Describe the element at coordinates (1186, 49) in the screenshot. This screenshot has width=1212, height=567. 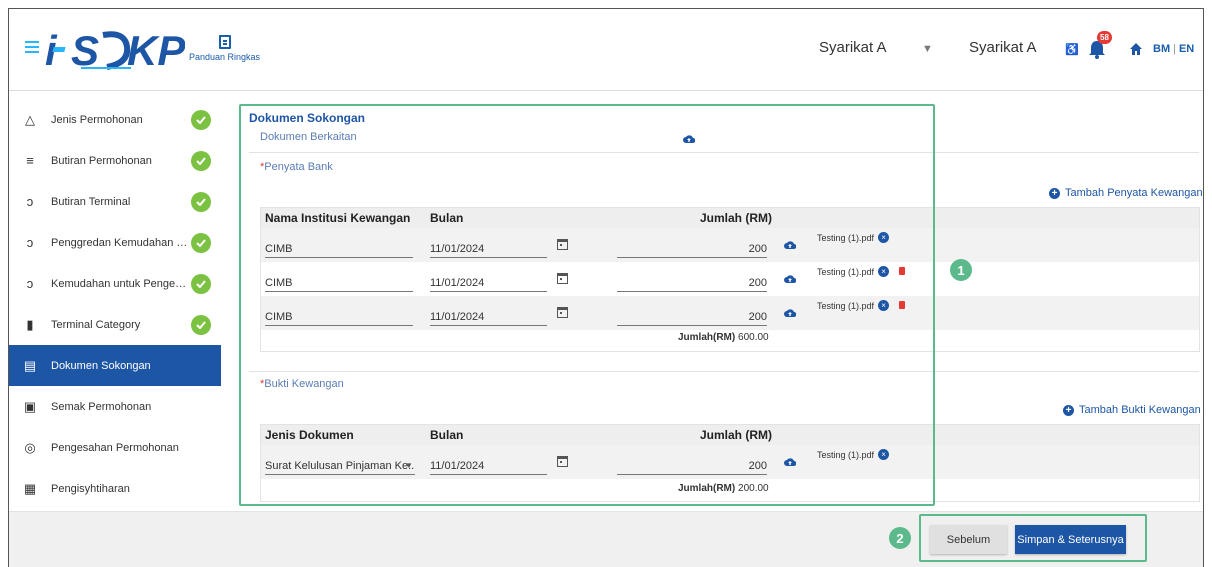
I see `lang-en-link: EN` at that location.